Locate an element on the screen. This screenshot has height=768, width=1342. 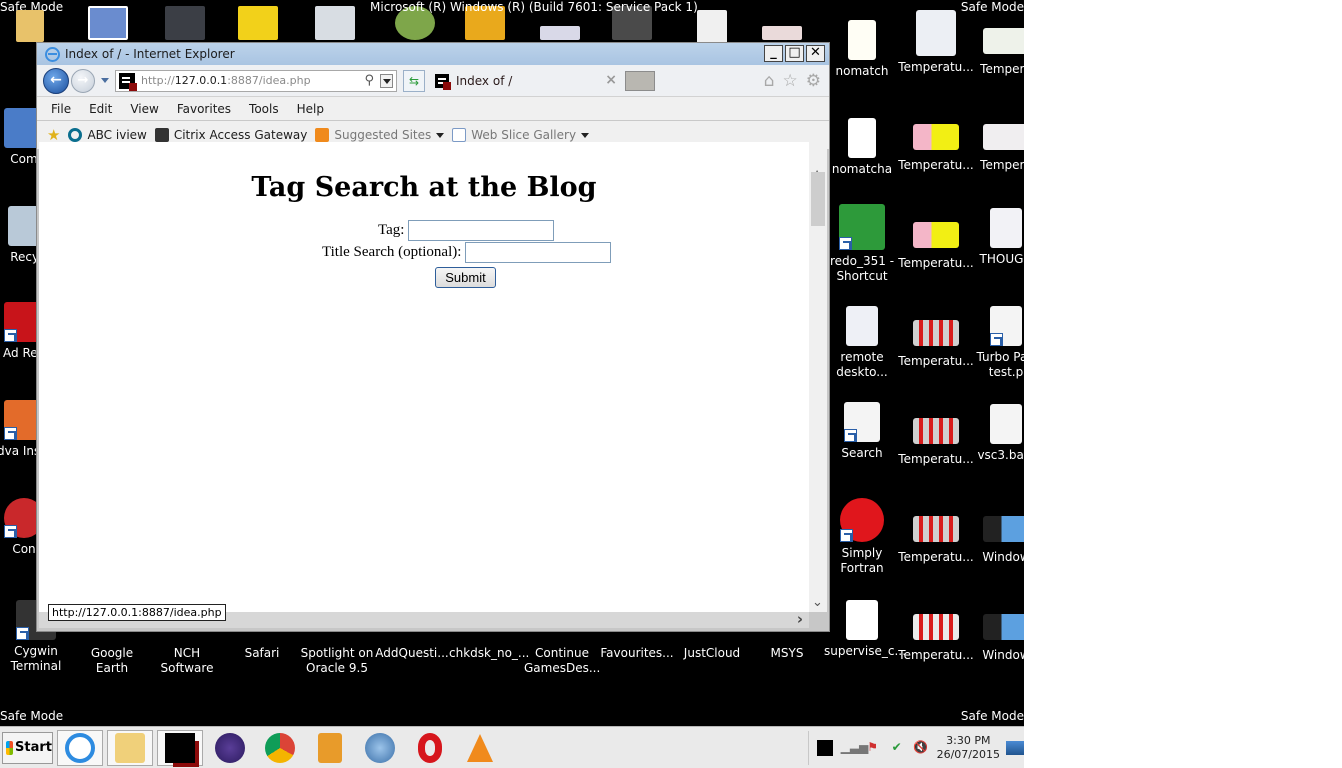
submit-button: Submit is located at coordinates (465, 277).